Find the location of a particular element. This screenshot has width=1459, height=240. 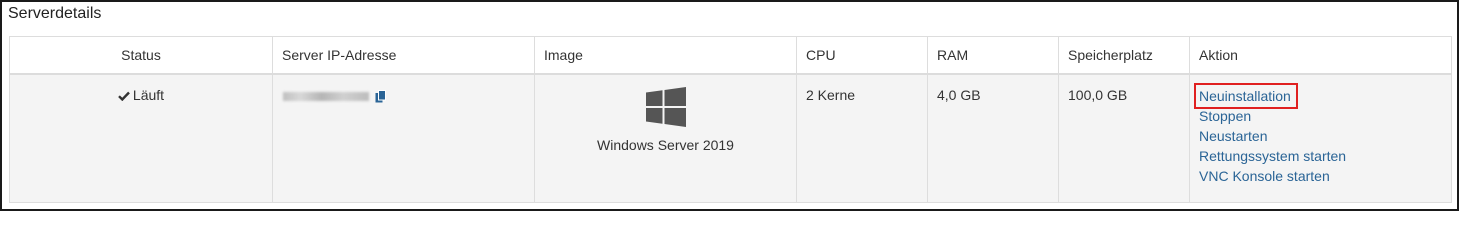

header-storage: Speicherplatz is located at coordinates (1124, 55).